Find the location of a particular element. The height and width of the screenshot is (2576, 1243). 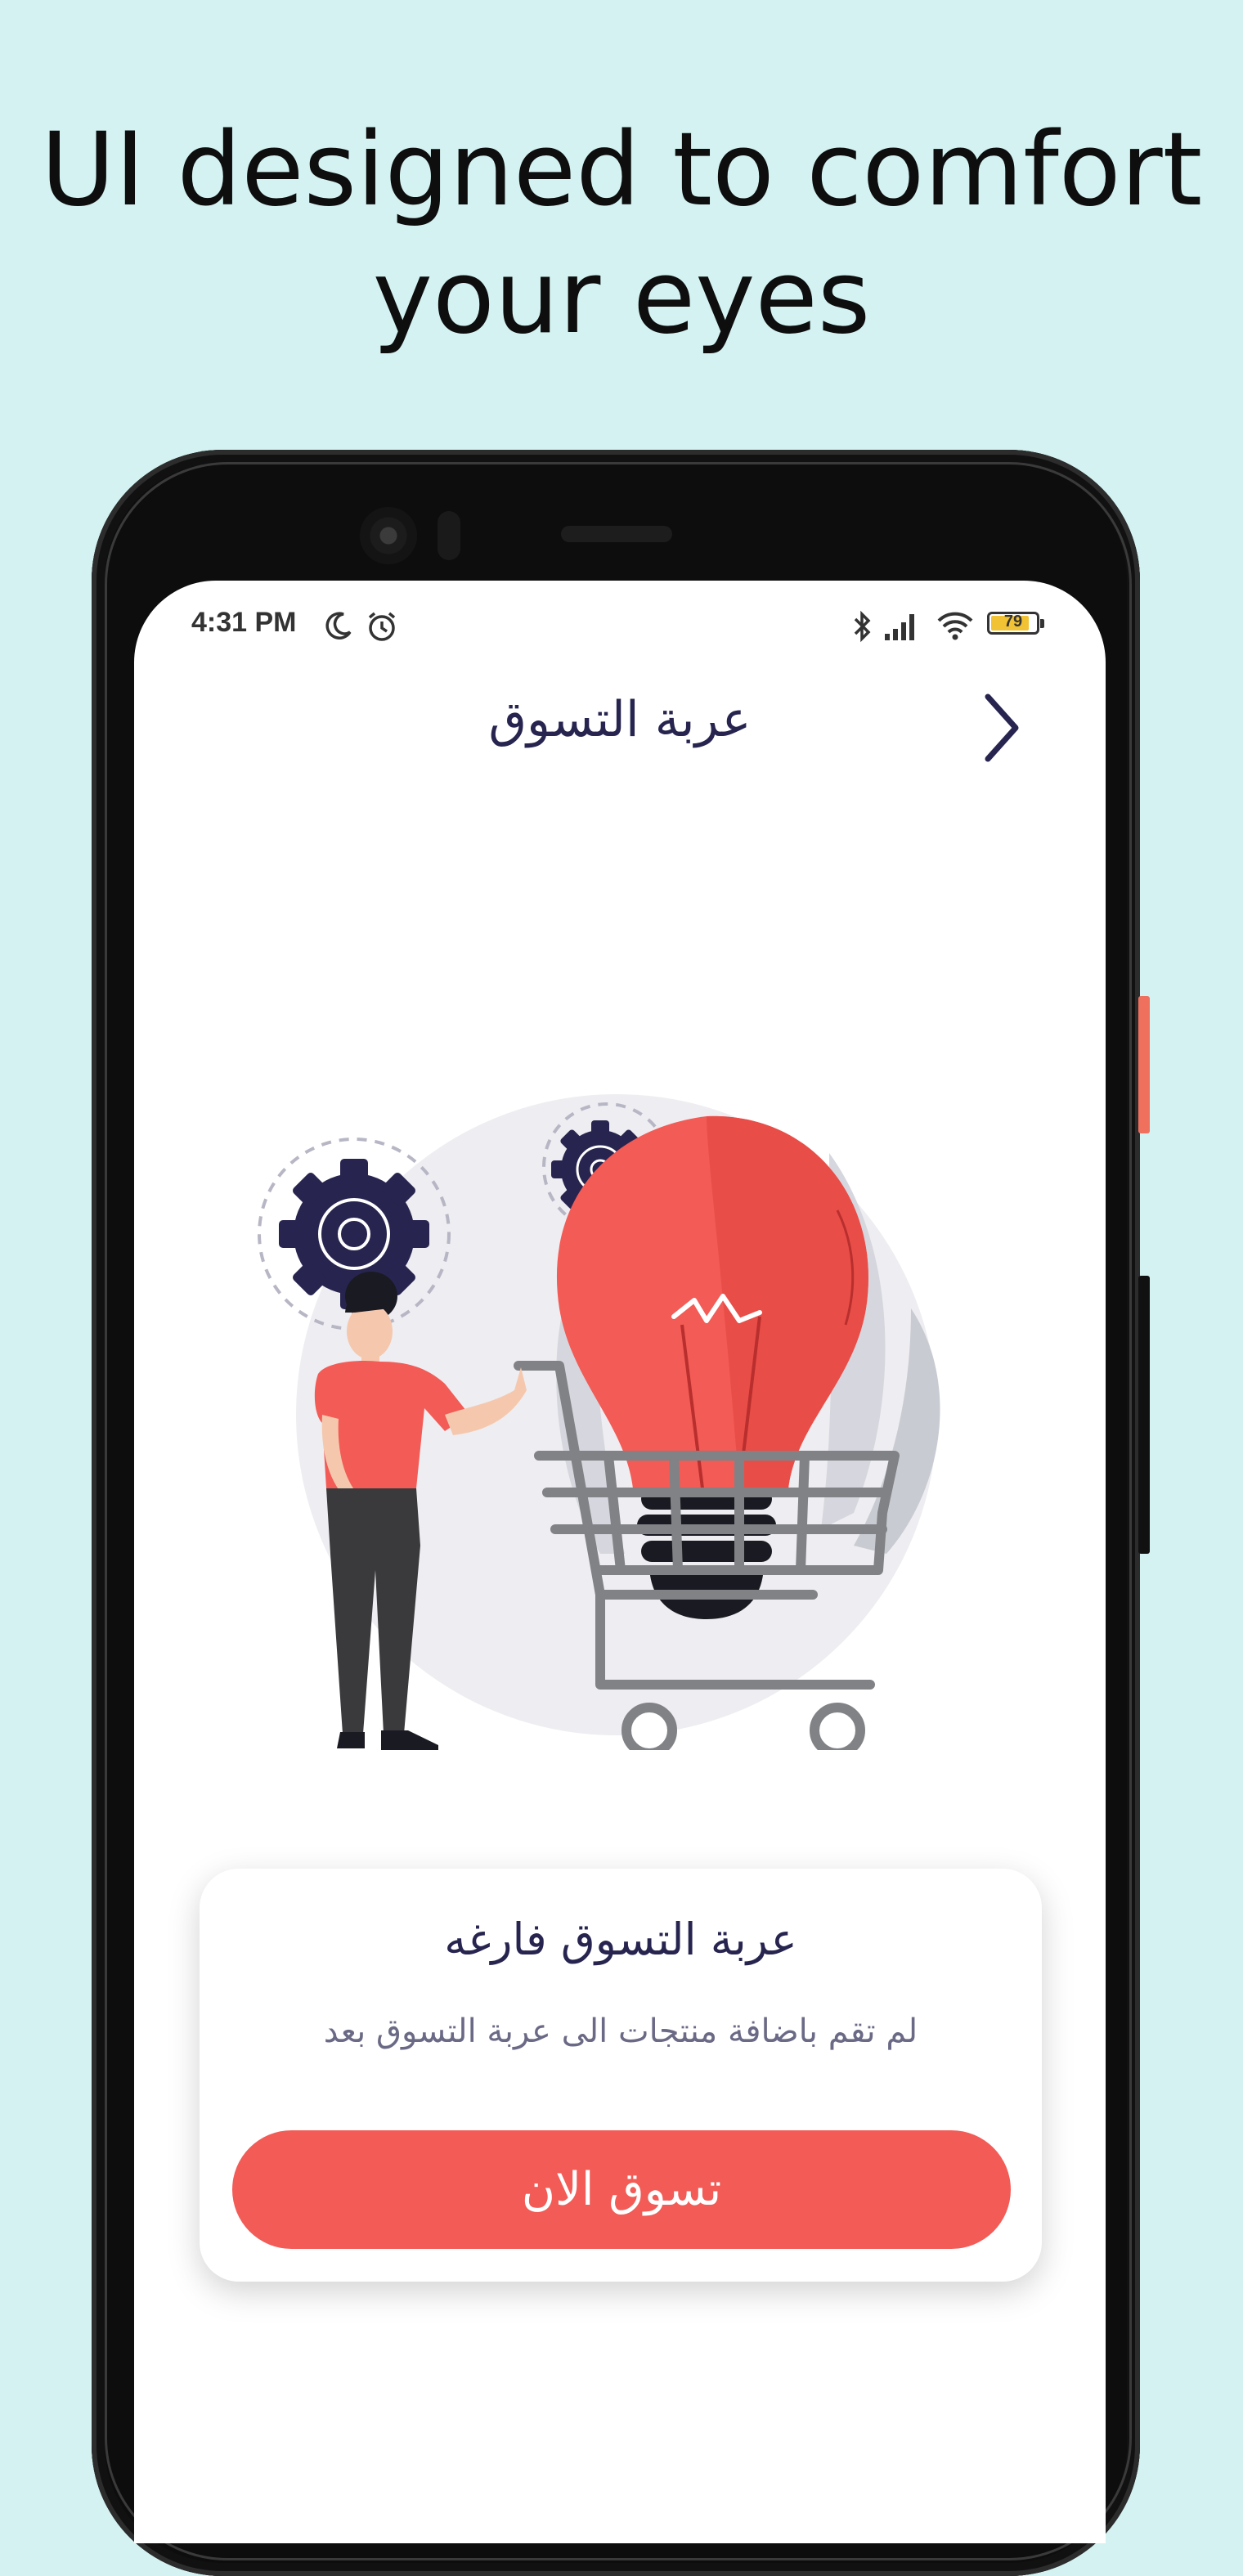

promo-headline-line-2: your eyes is located at coordinates (621, 298).